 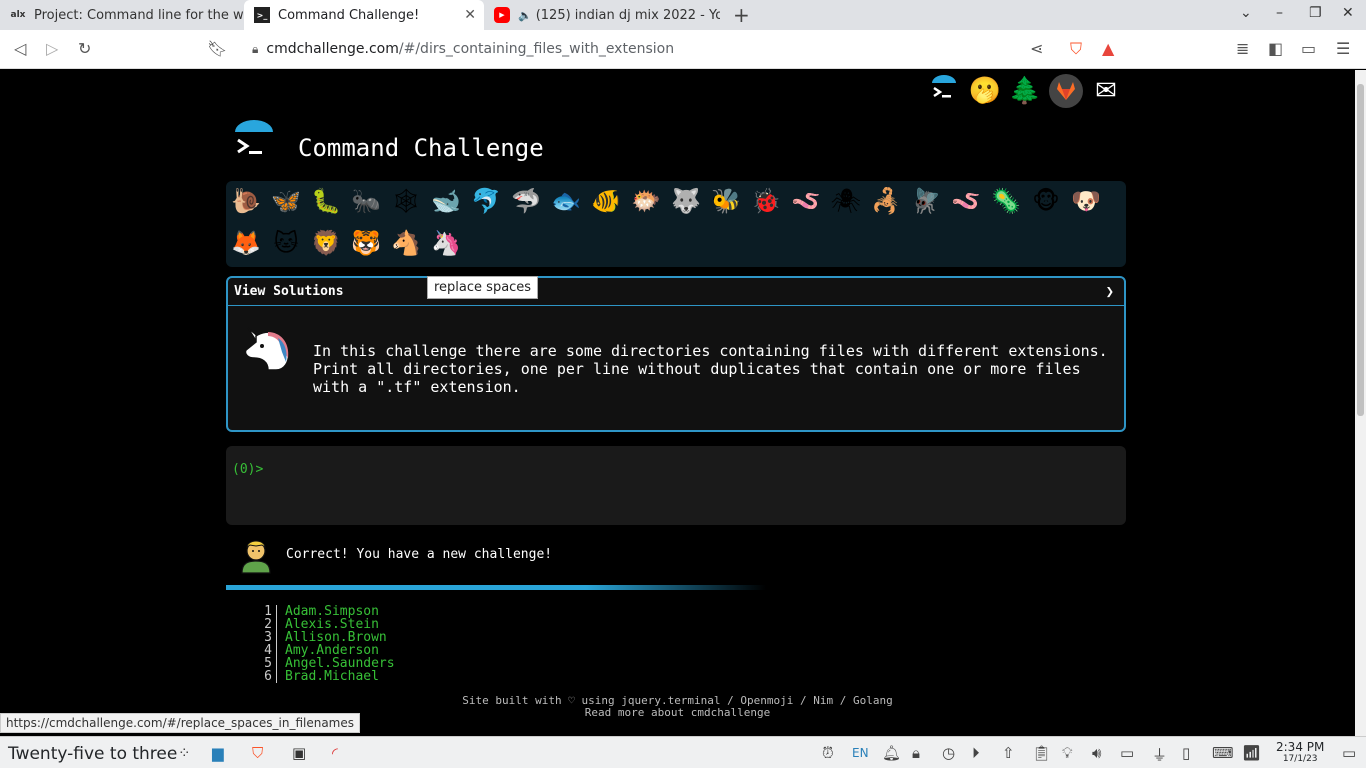 I want to click on unicorn-icon: 🦄, so click(x=446, y=243).